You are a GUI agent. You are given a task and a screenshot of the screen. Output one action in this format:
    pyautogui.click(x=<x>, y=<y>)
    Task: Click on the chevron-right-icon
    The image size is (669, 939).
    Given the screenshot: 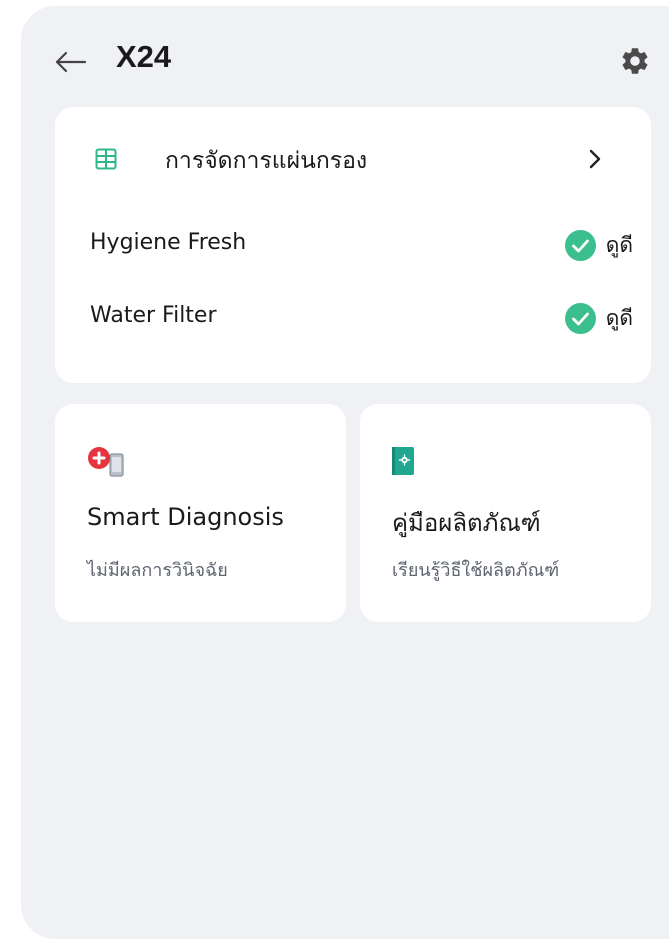 What is the action you would take?
    pyautogui.click(x=595, y=159)
    